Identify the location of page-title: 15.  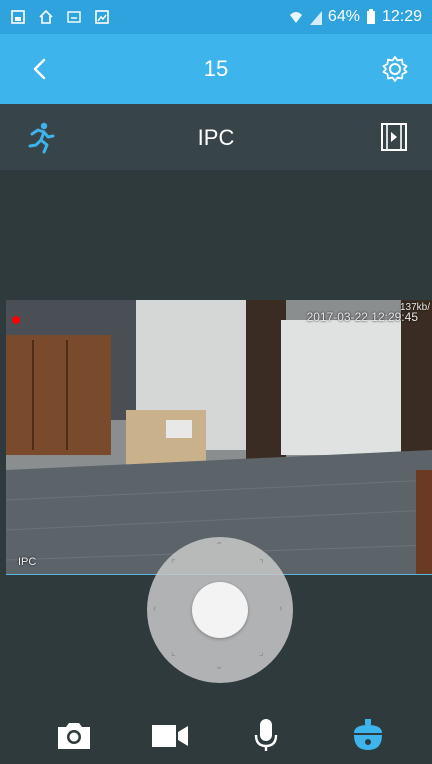
(216, 68).